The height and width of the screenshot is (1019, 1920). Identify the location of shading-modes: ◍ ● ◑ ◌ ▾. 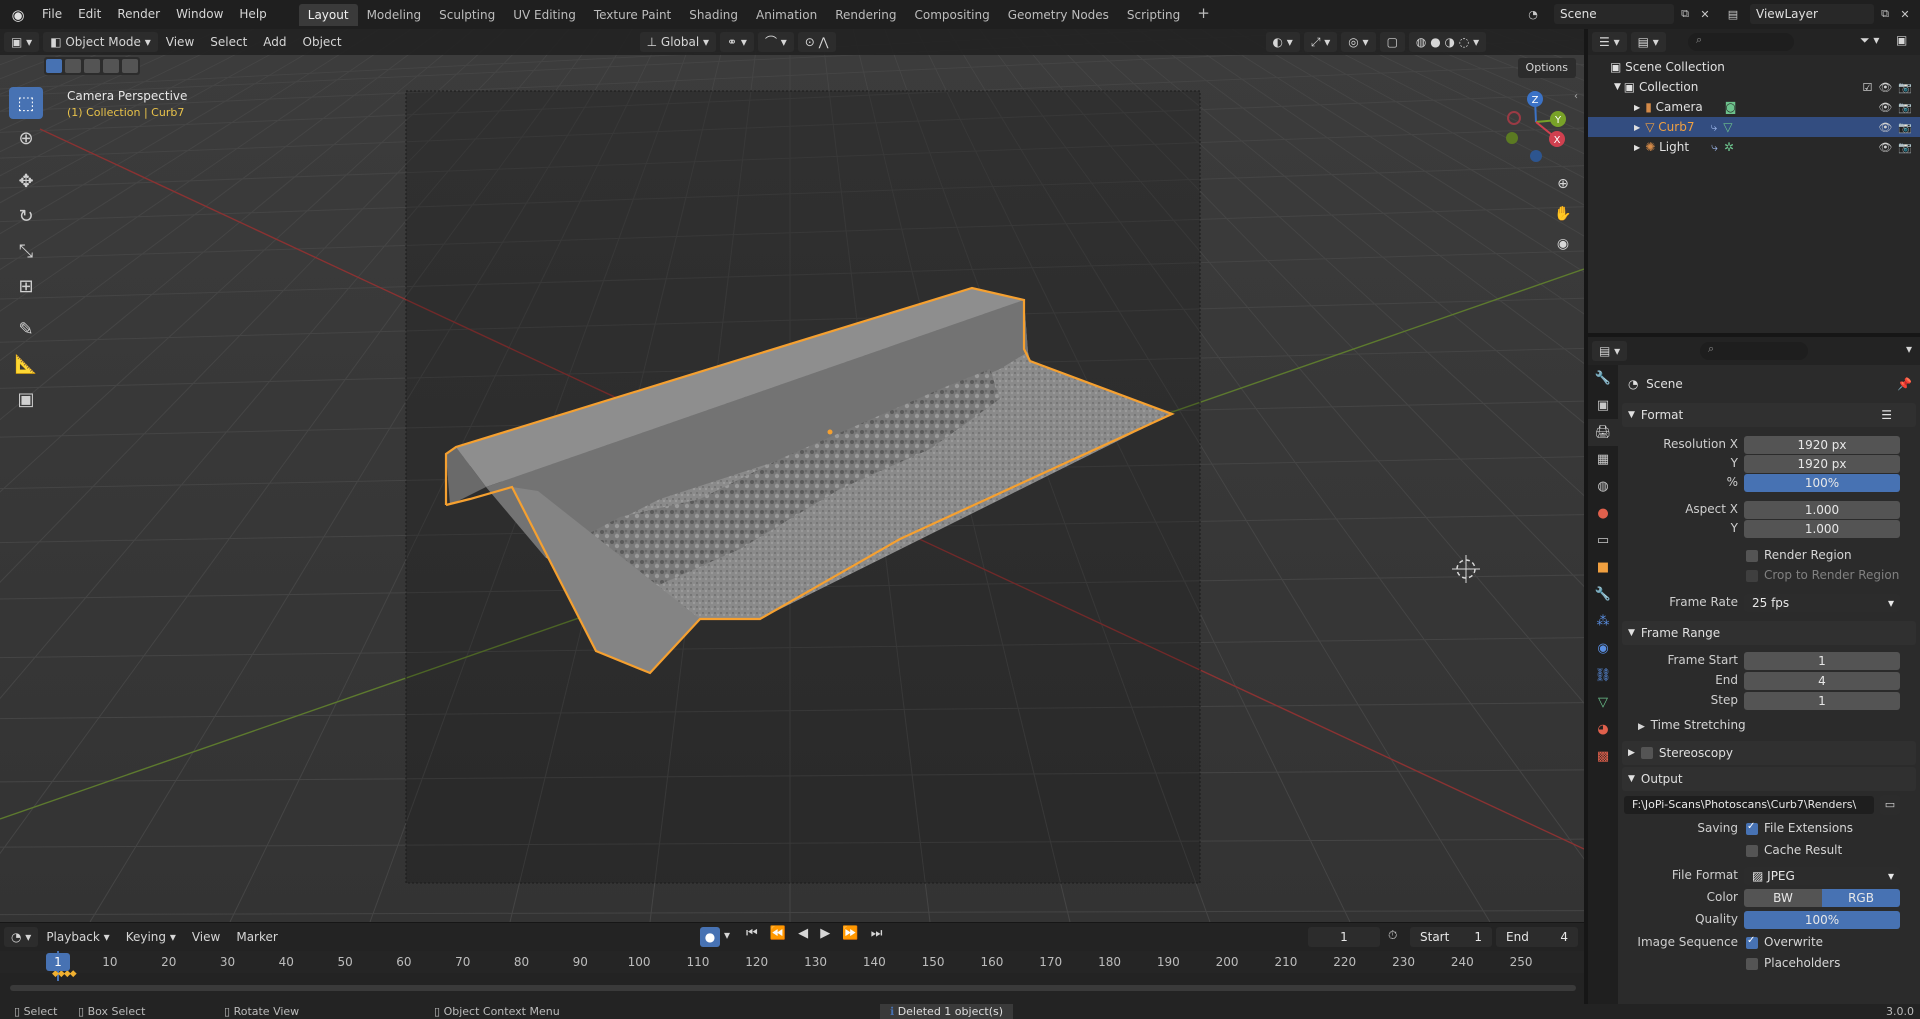
(1447, 42).